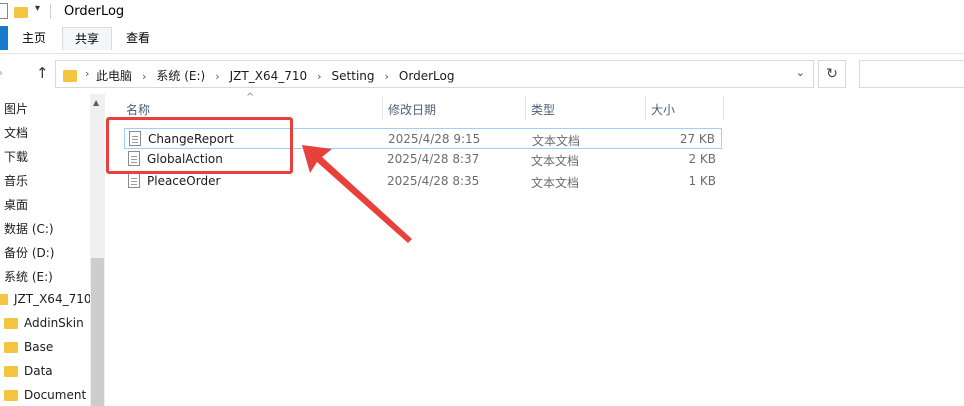 This screenshot has width=964, height=406. What do you see at coordinates (832, 74) in the screenshot?
I see `refresh-icon: ↻` at bounding box center [832, 74].